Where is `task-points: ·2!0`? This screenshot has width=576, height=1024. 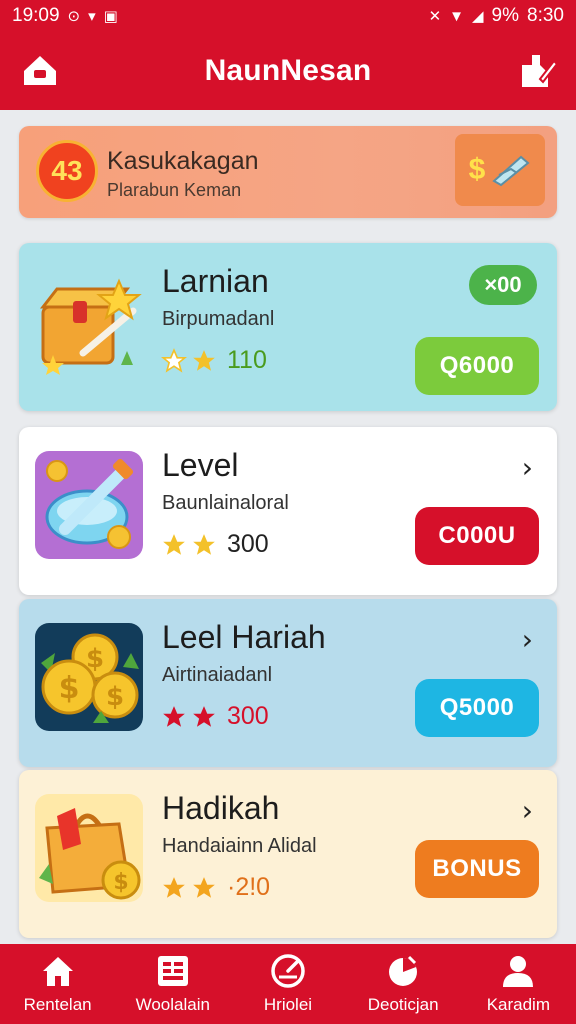
task-points: ·2!0 is located at coordinates (249, 887).